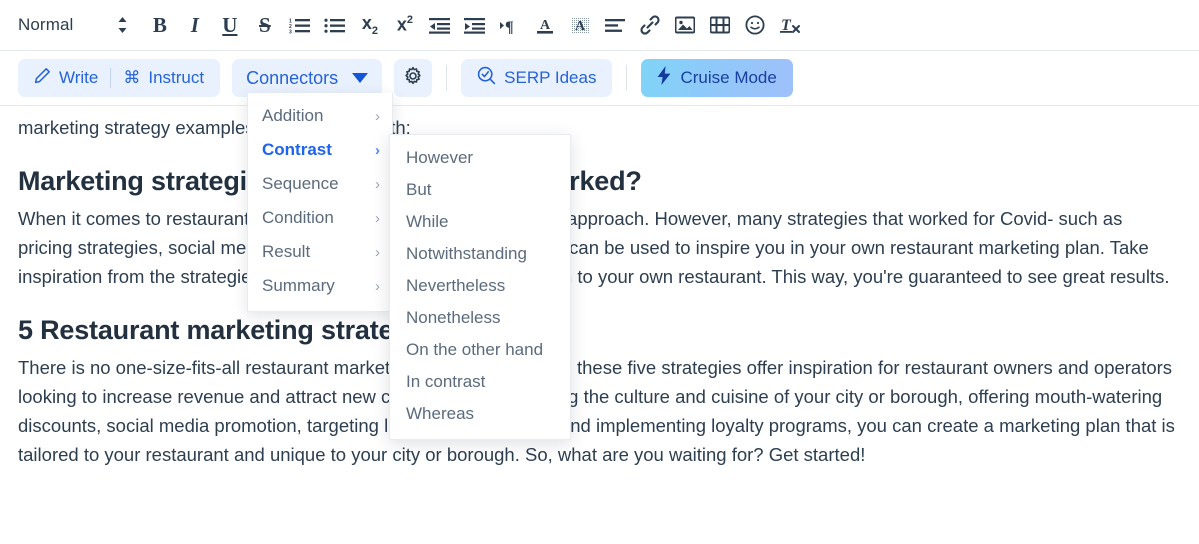  I want to click on pencil-icon, so click(42, 78).